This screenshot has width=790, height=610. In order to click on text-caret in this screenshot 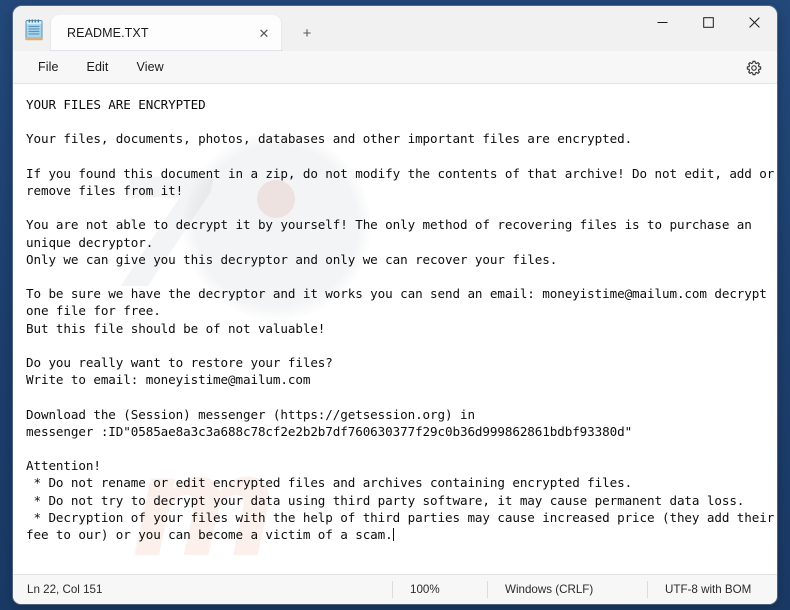, I will do `click(393, 535)`.